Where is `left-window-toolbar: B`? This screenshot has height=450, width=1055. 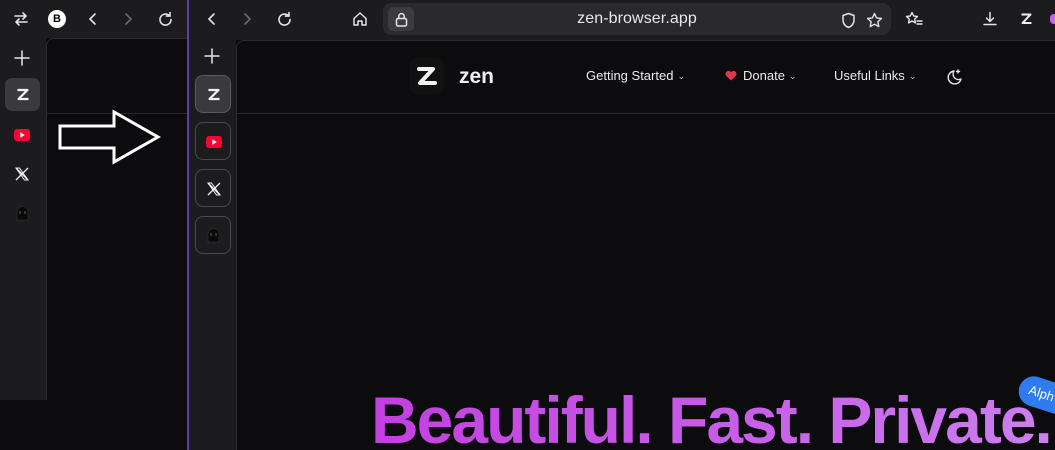 left-window-toolbar: B is located at coordinates (94, 19).